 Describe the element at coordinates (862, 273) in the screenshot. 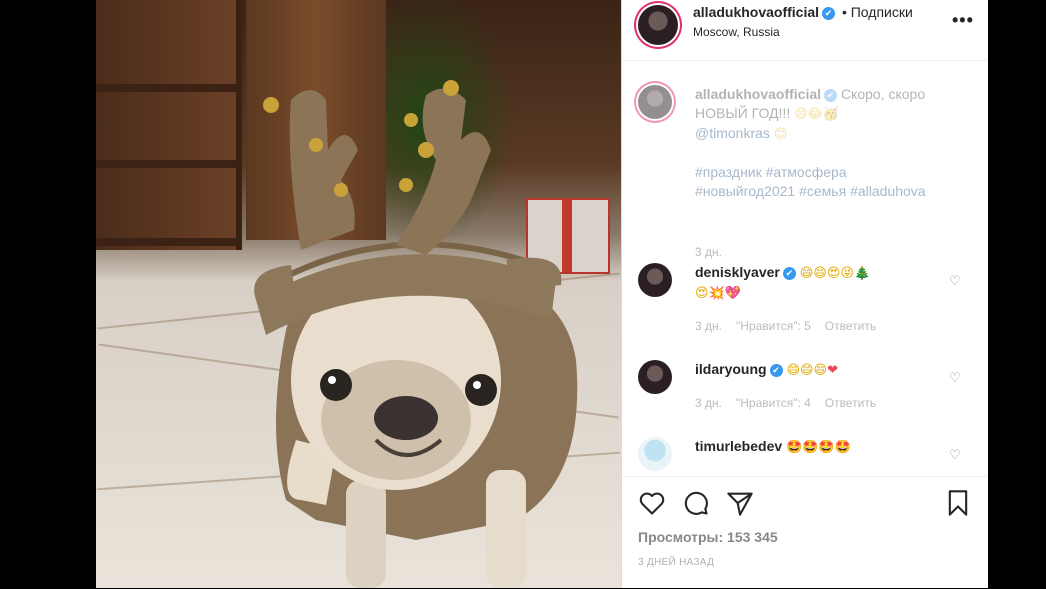

I see `comment-emoji-tree: 🎄` at that location.